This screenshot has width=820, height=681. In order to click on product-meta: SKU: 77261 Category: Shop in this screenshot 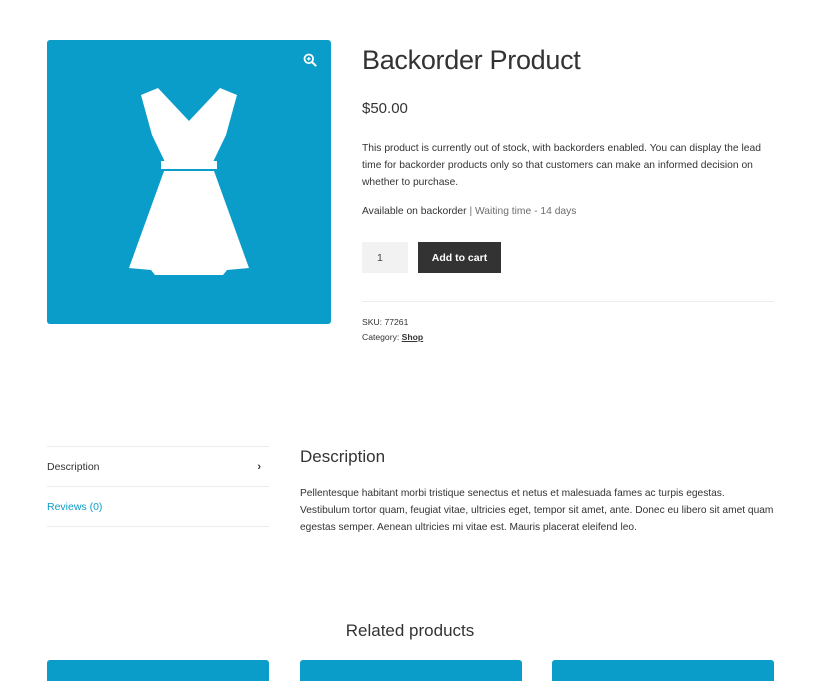, I will do `click(568, 330)`.